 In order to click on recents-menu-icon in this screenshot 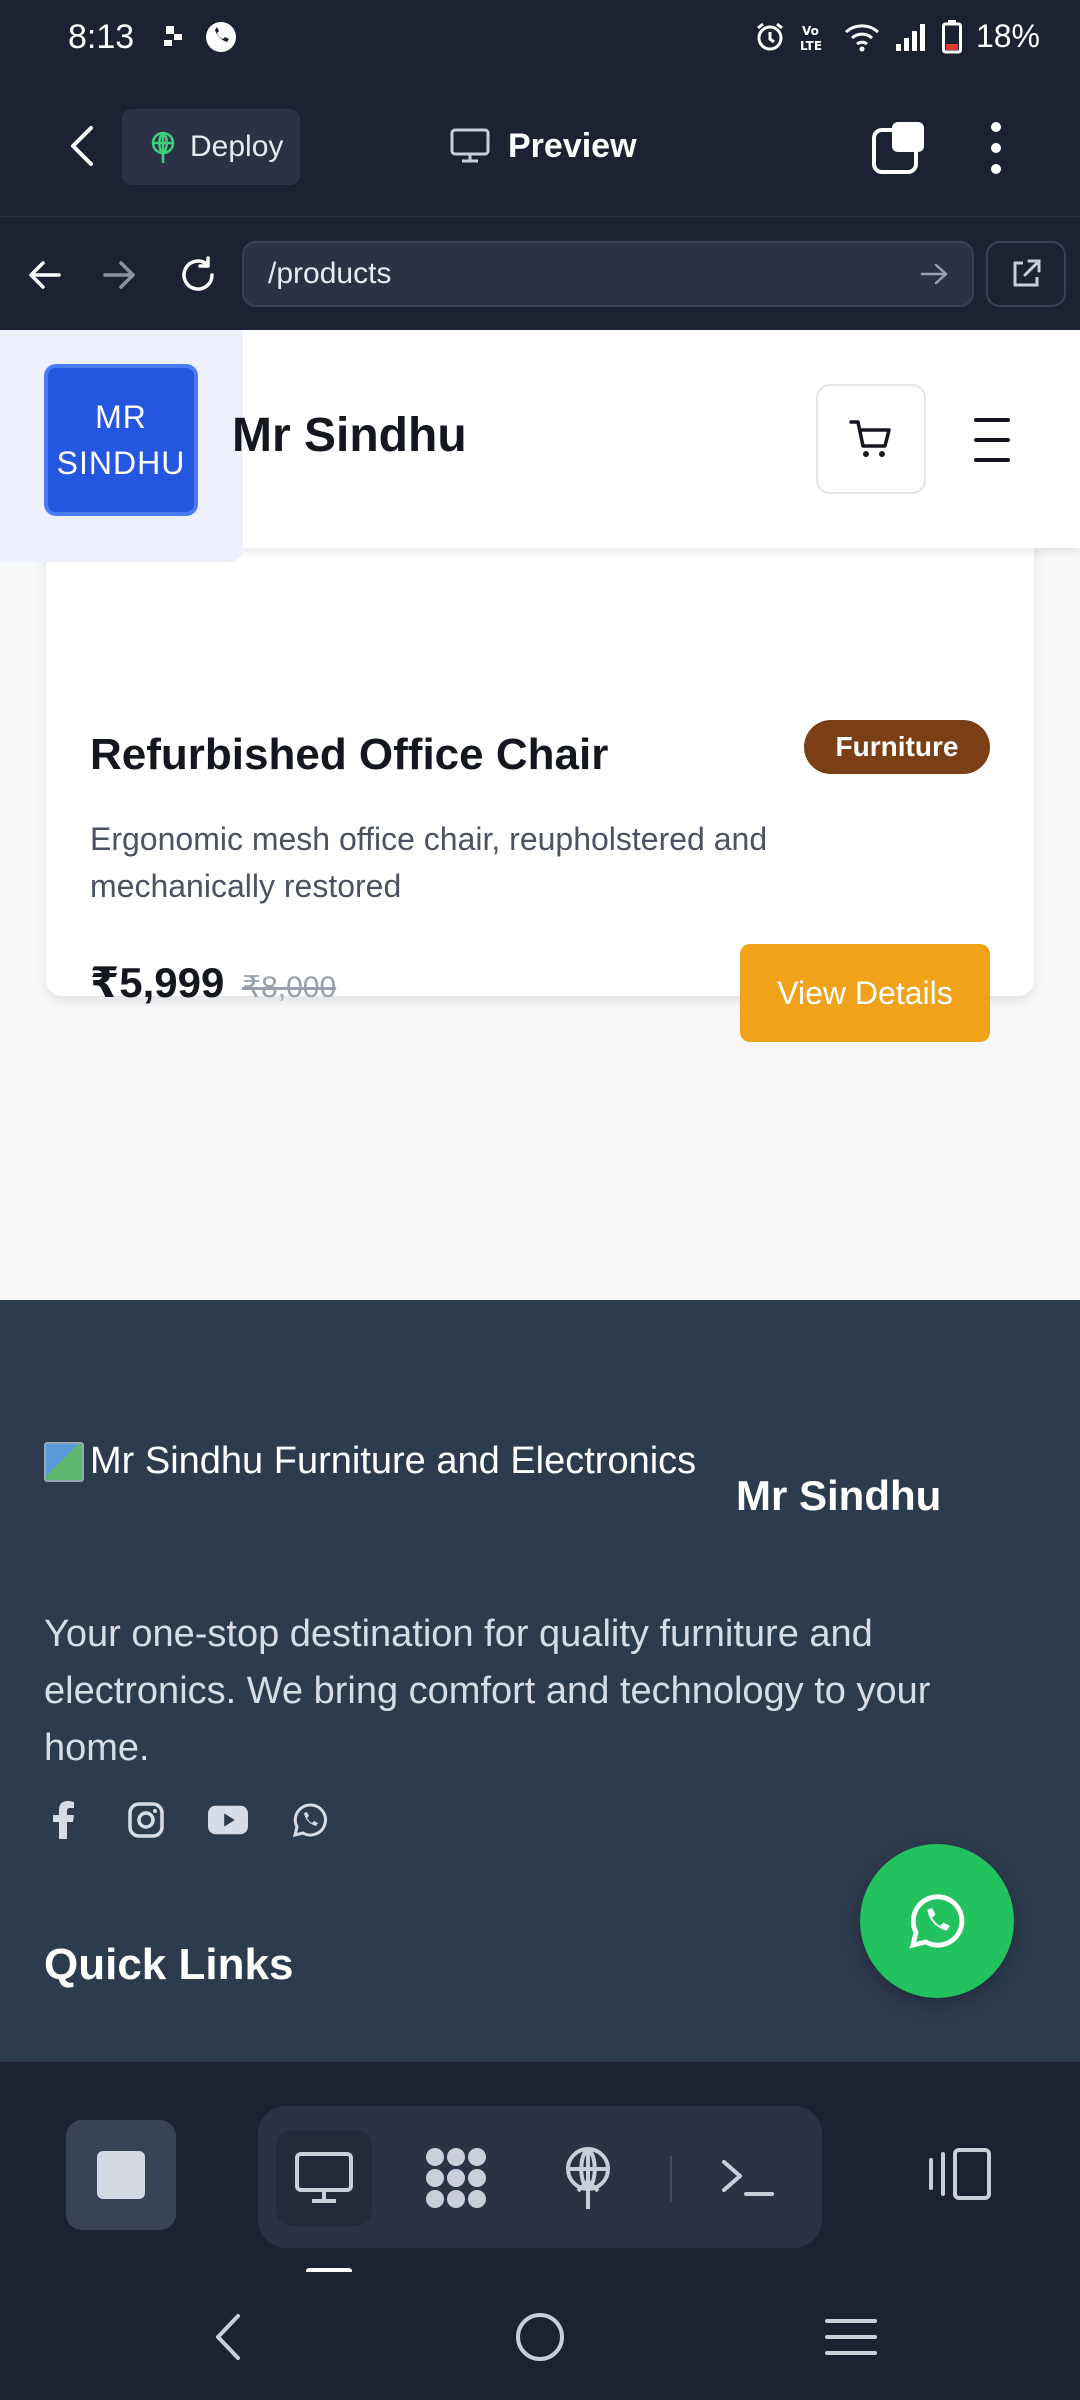, I will do `click(851, 2337)`.